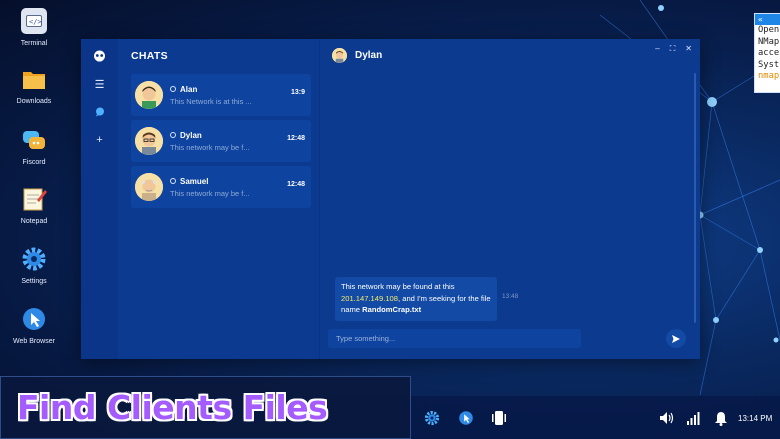 This screenshot has height=439, width=780. I want to click on chats-title: CHATS, so click(149, 56).